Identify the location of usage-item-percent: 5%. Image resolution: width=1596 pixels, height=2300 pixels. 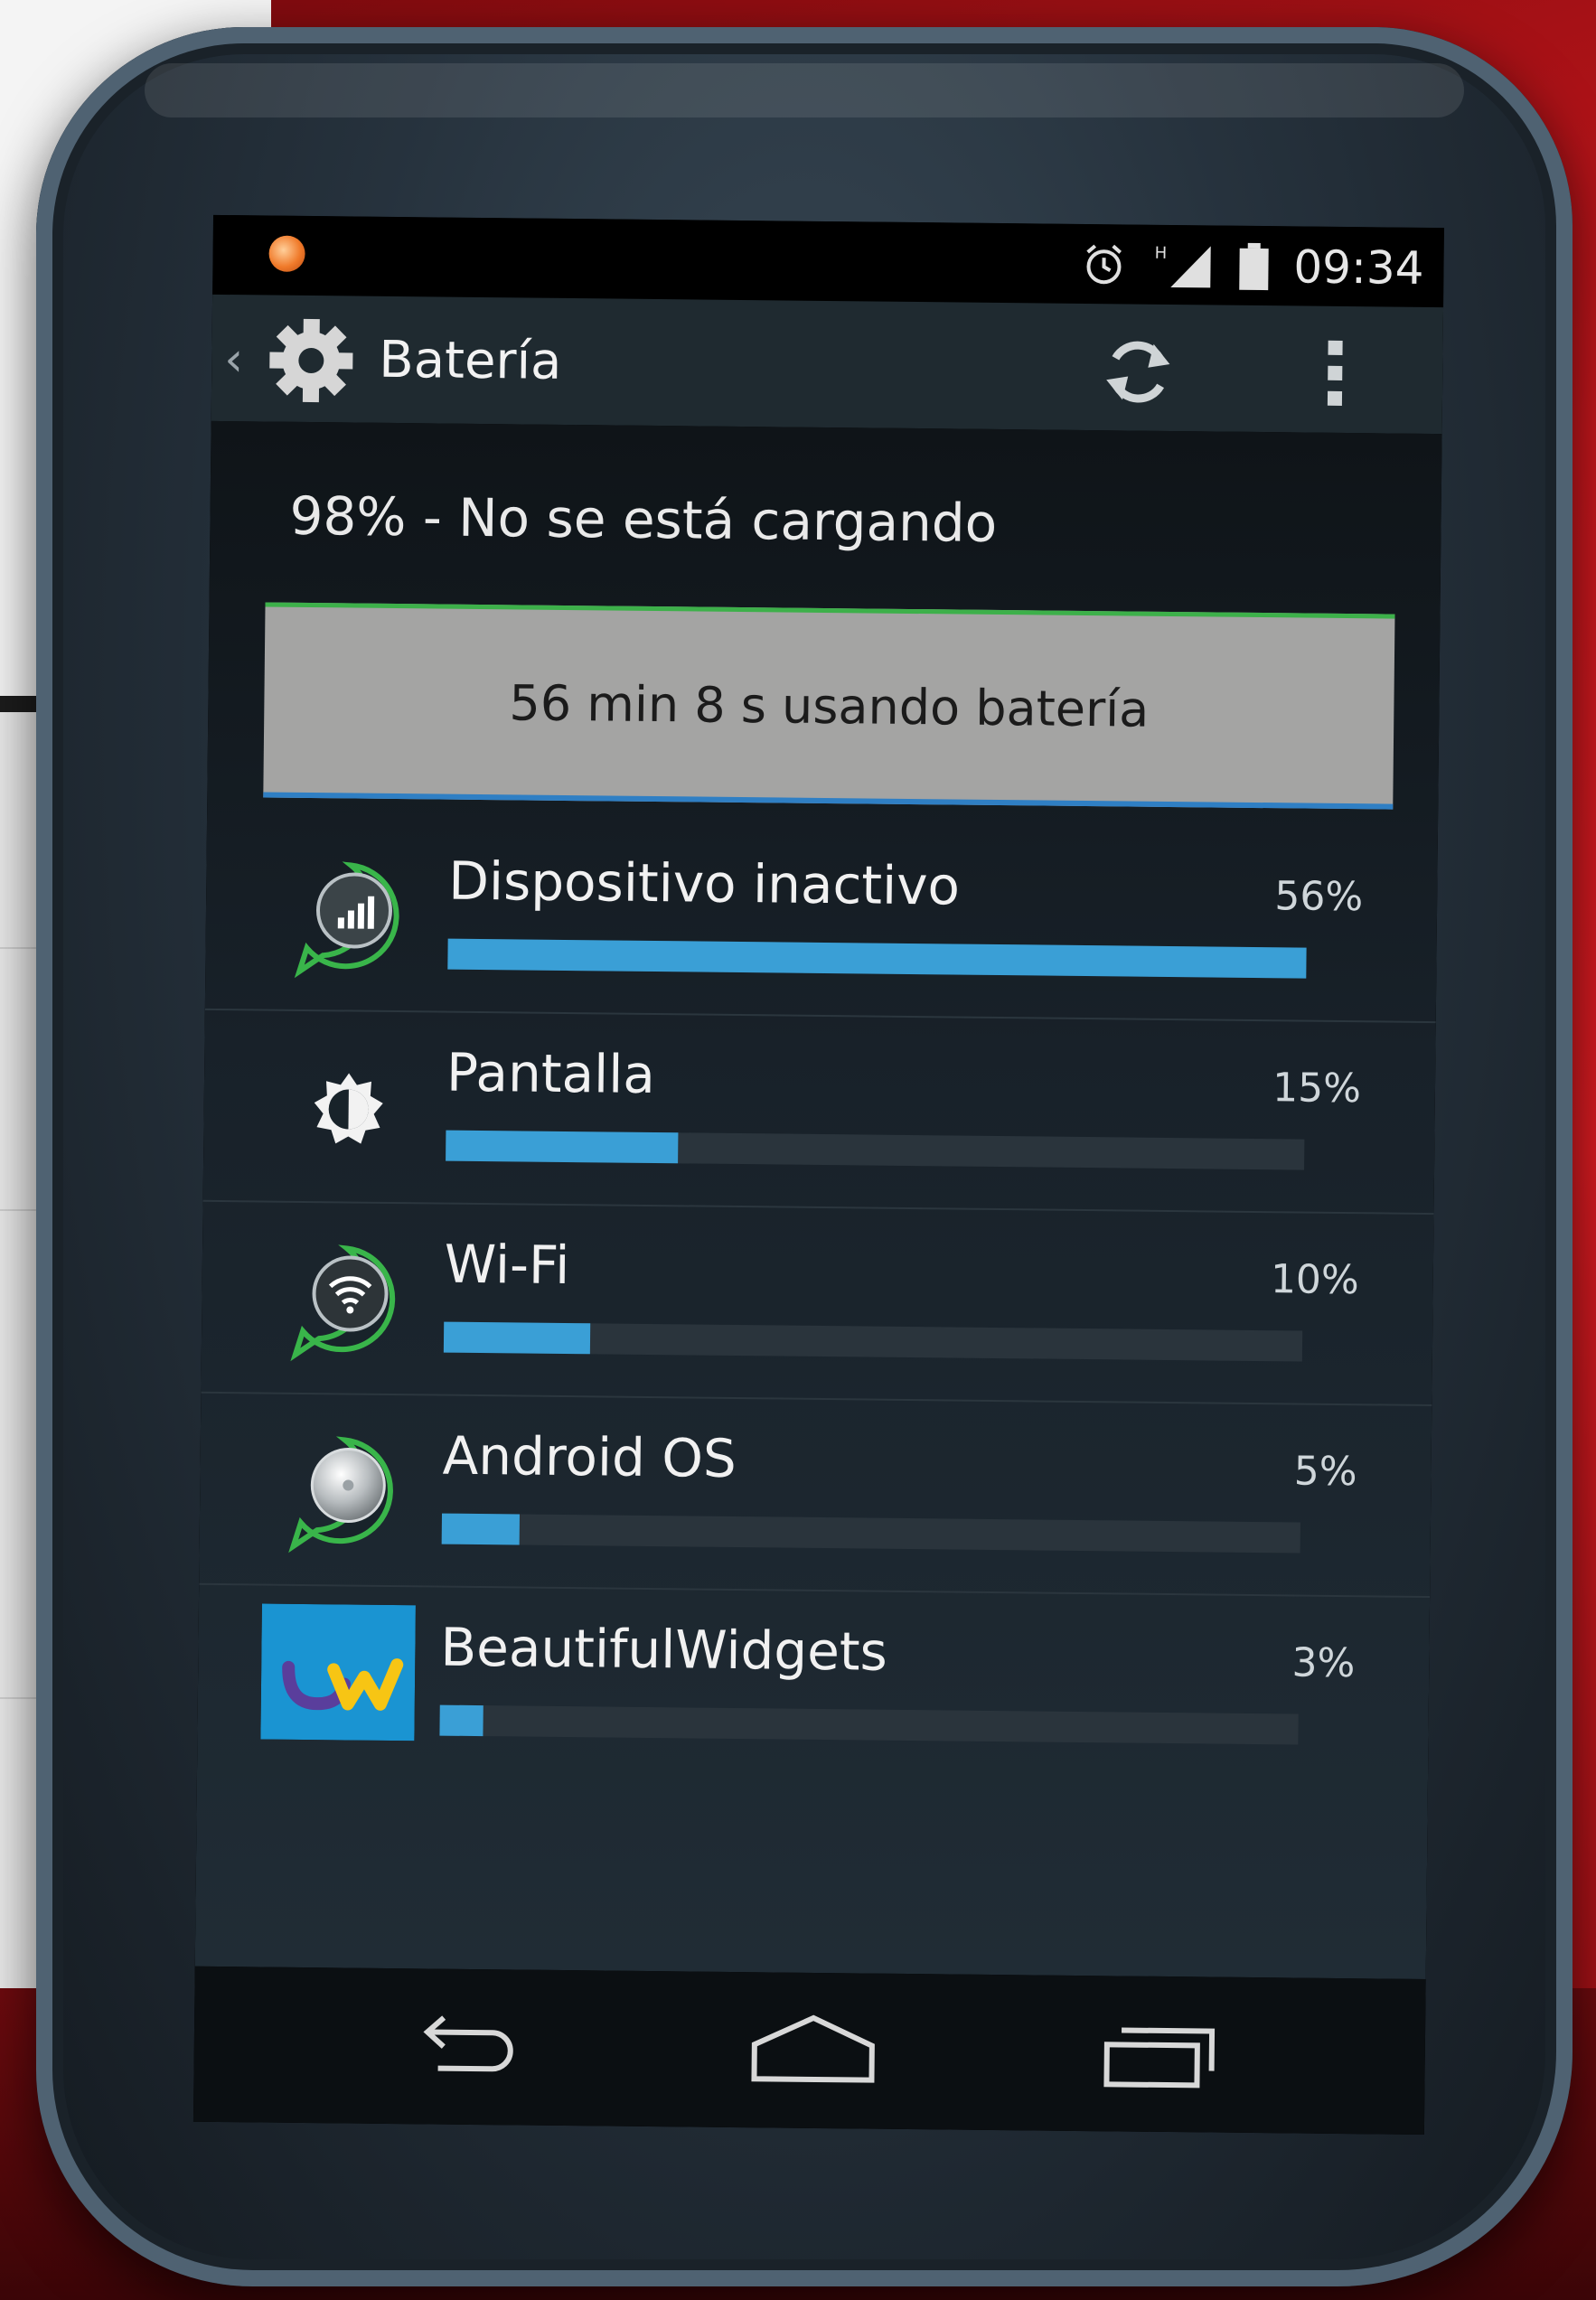
(1325, 1472).